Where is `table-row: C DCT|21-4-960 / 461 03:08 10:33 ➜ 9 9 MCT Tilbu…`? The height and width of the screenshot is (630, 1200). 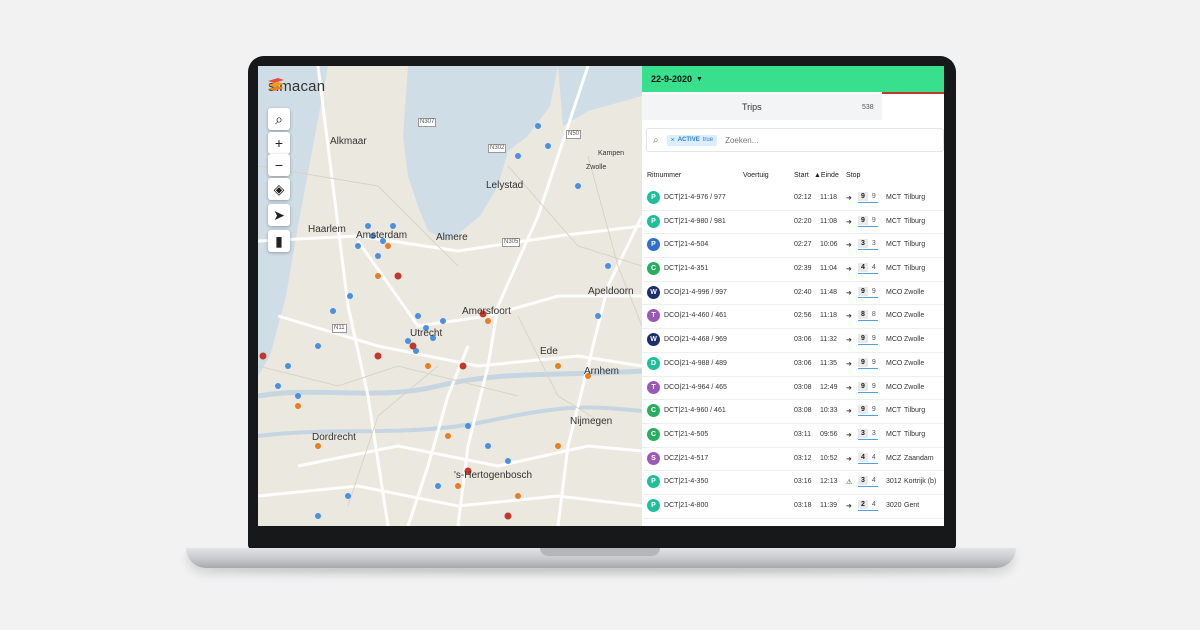 table-row: C DCT|21-4-960 / 461 03:08 10:33 ➜ 9 9 MCT Tilbu… is located at coordinates (793, 412).